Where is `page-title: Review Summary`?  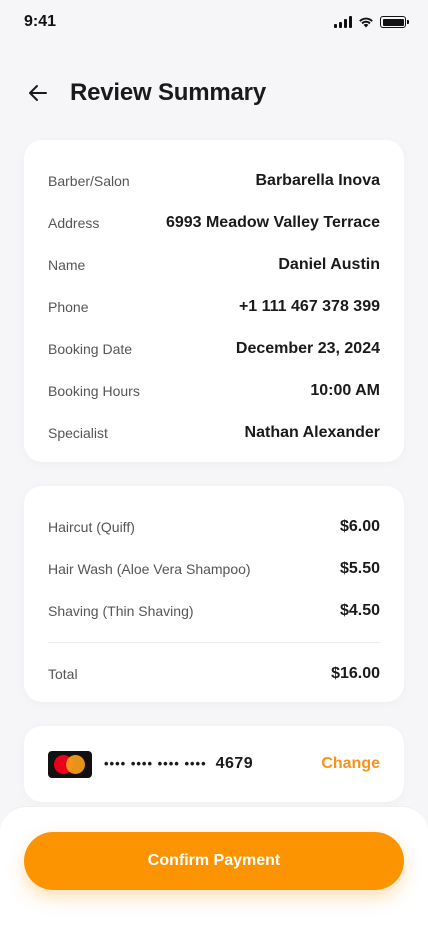
page-title: Review Summary is located at coordinates (168, 92).